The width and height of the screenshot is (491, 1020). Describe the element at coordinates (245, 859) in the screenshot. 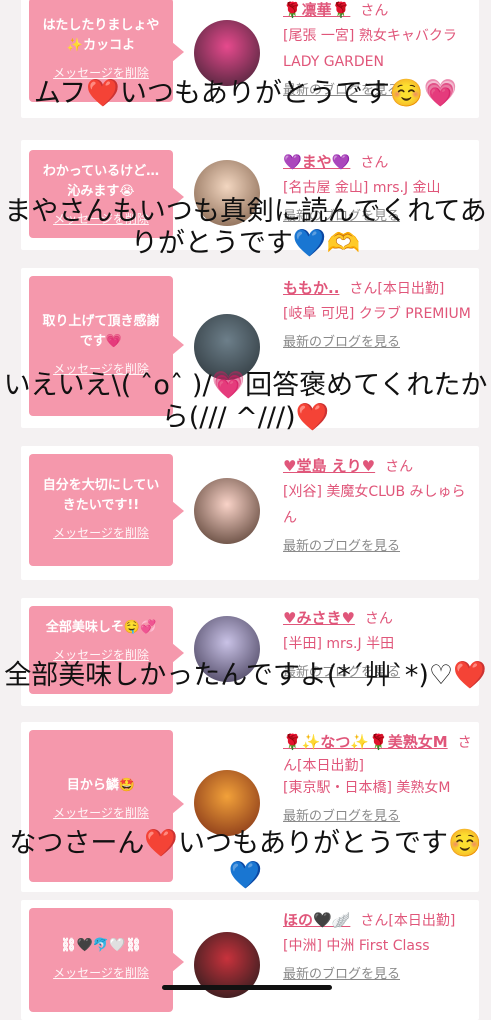

I see `overlay-caption: なつさーん❤️いつもありがとうです☺️💙` at that location.